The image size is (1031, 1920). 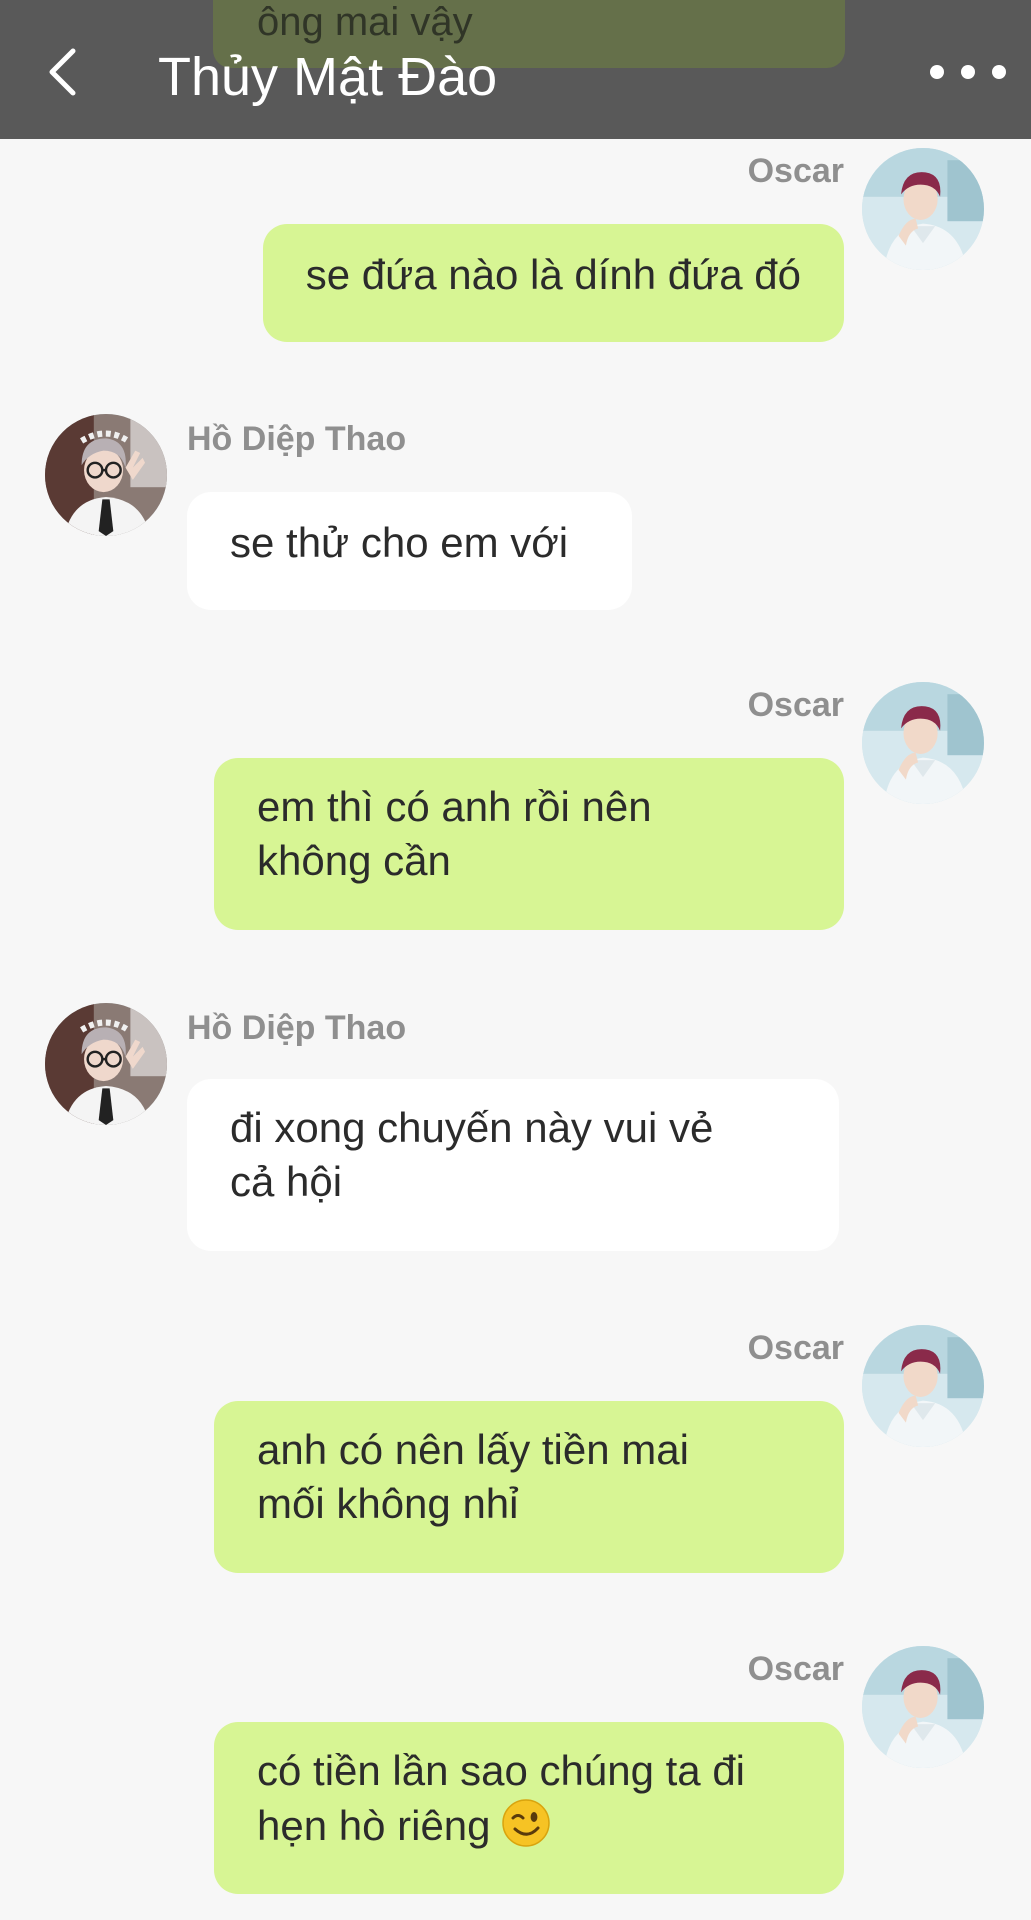 I want to click on message-text: se thử cho em với, so click(x=399, y=542).